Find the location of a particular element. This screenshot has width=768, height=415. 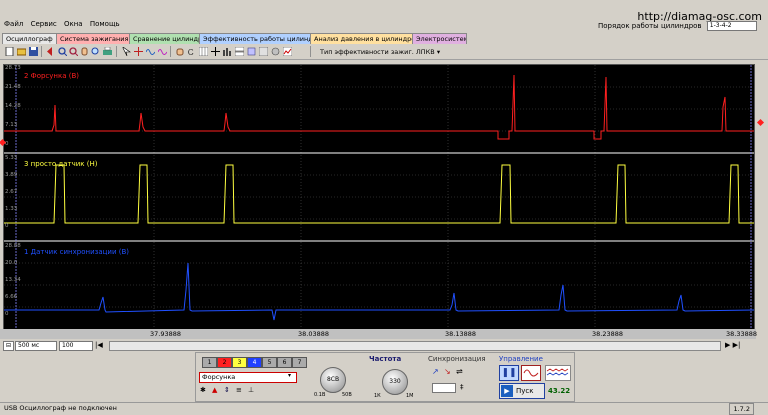

y-tick: 14.28 is located at coordinates (13, 106).